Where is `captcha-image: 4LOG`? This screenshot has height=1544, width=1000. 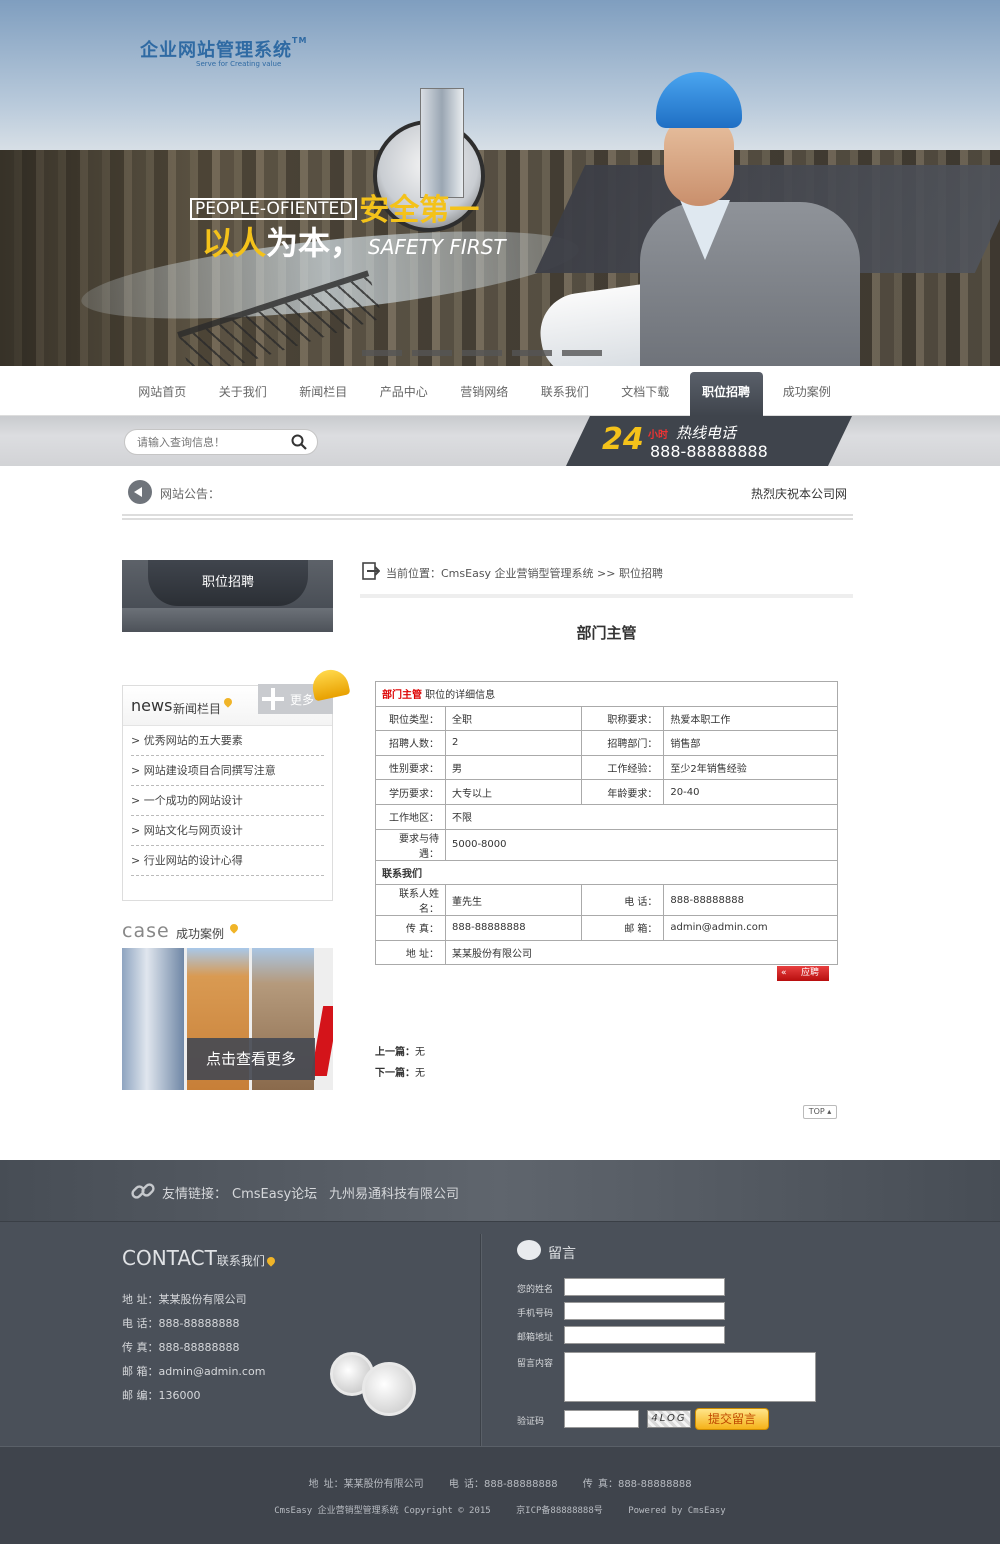
captcha-image: 4LOG is located at coordinates (669, 1419).